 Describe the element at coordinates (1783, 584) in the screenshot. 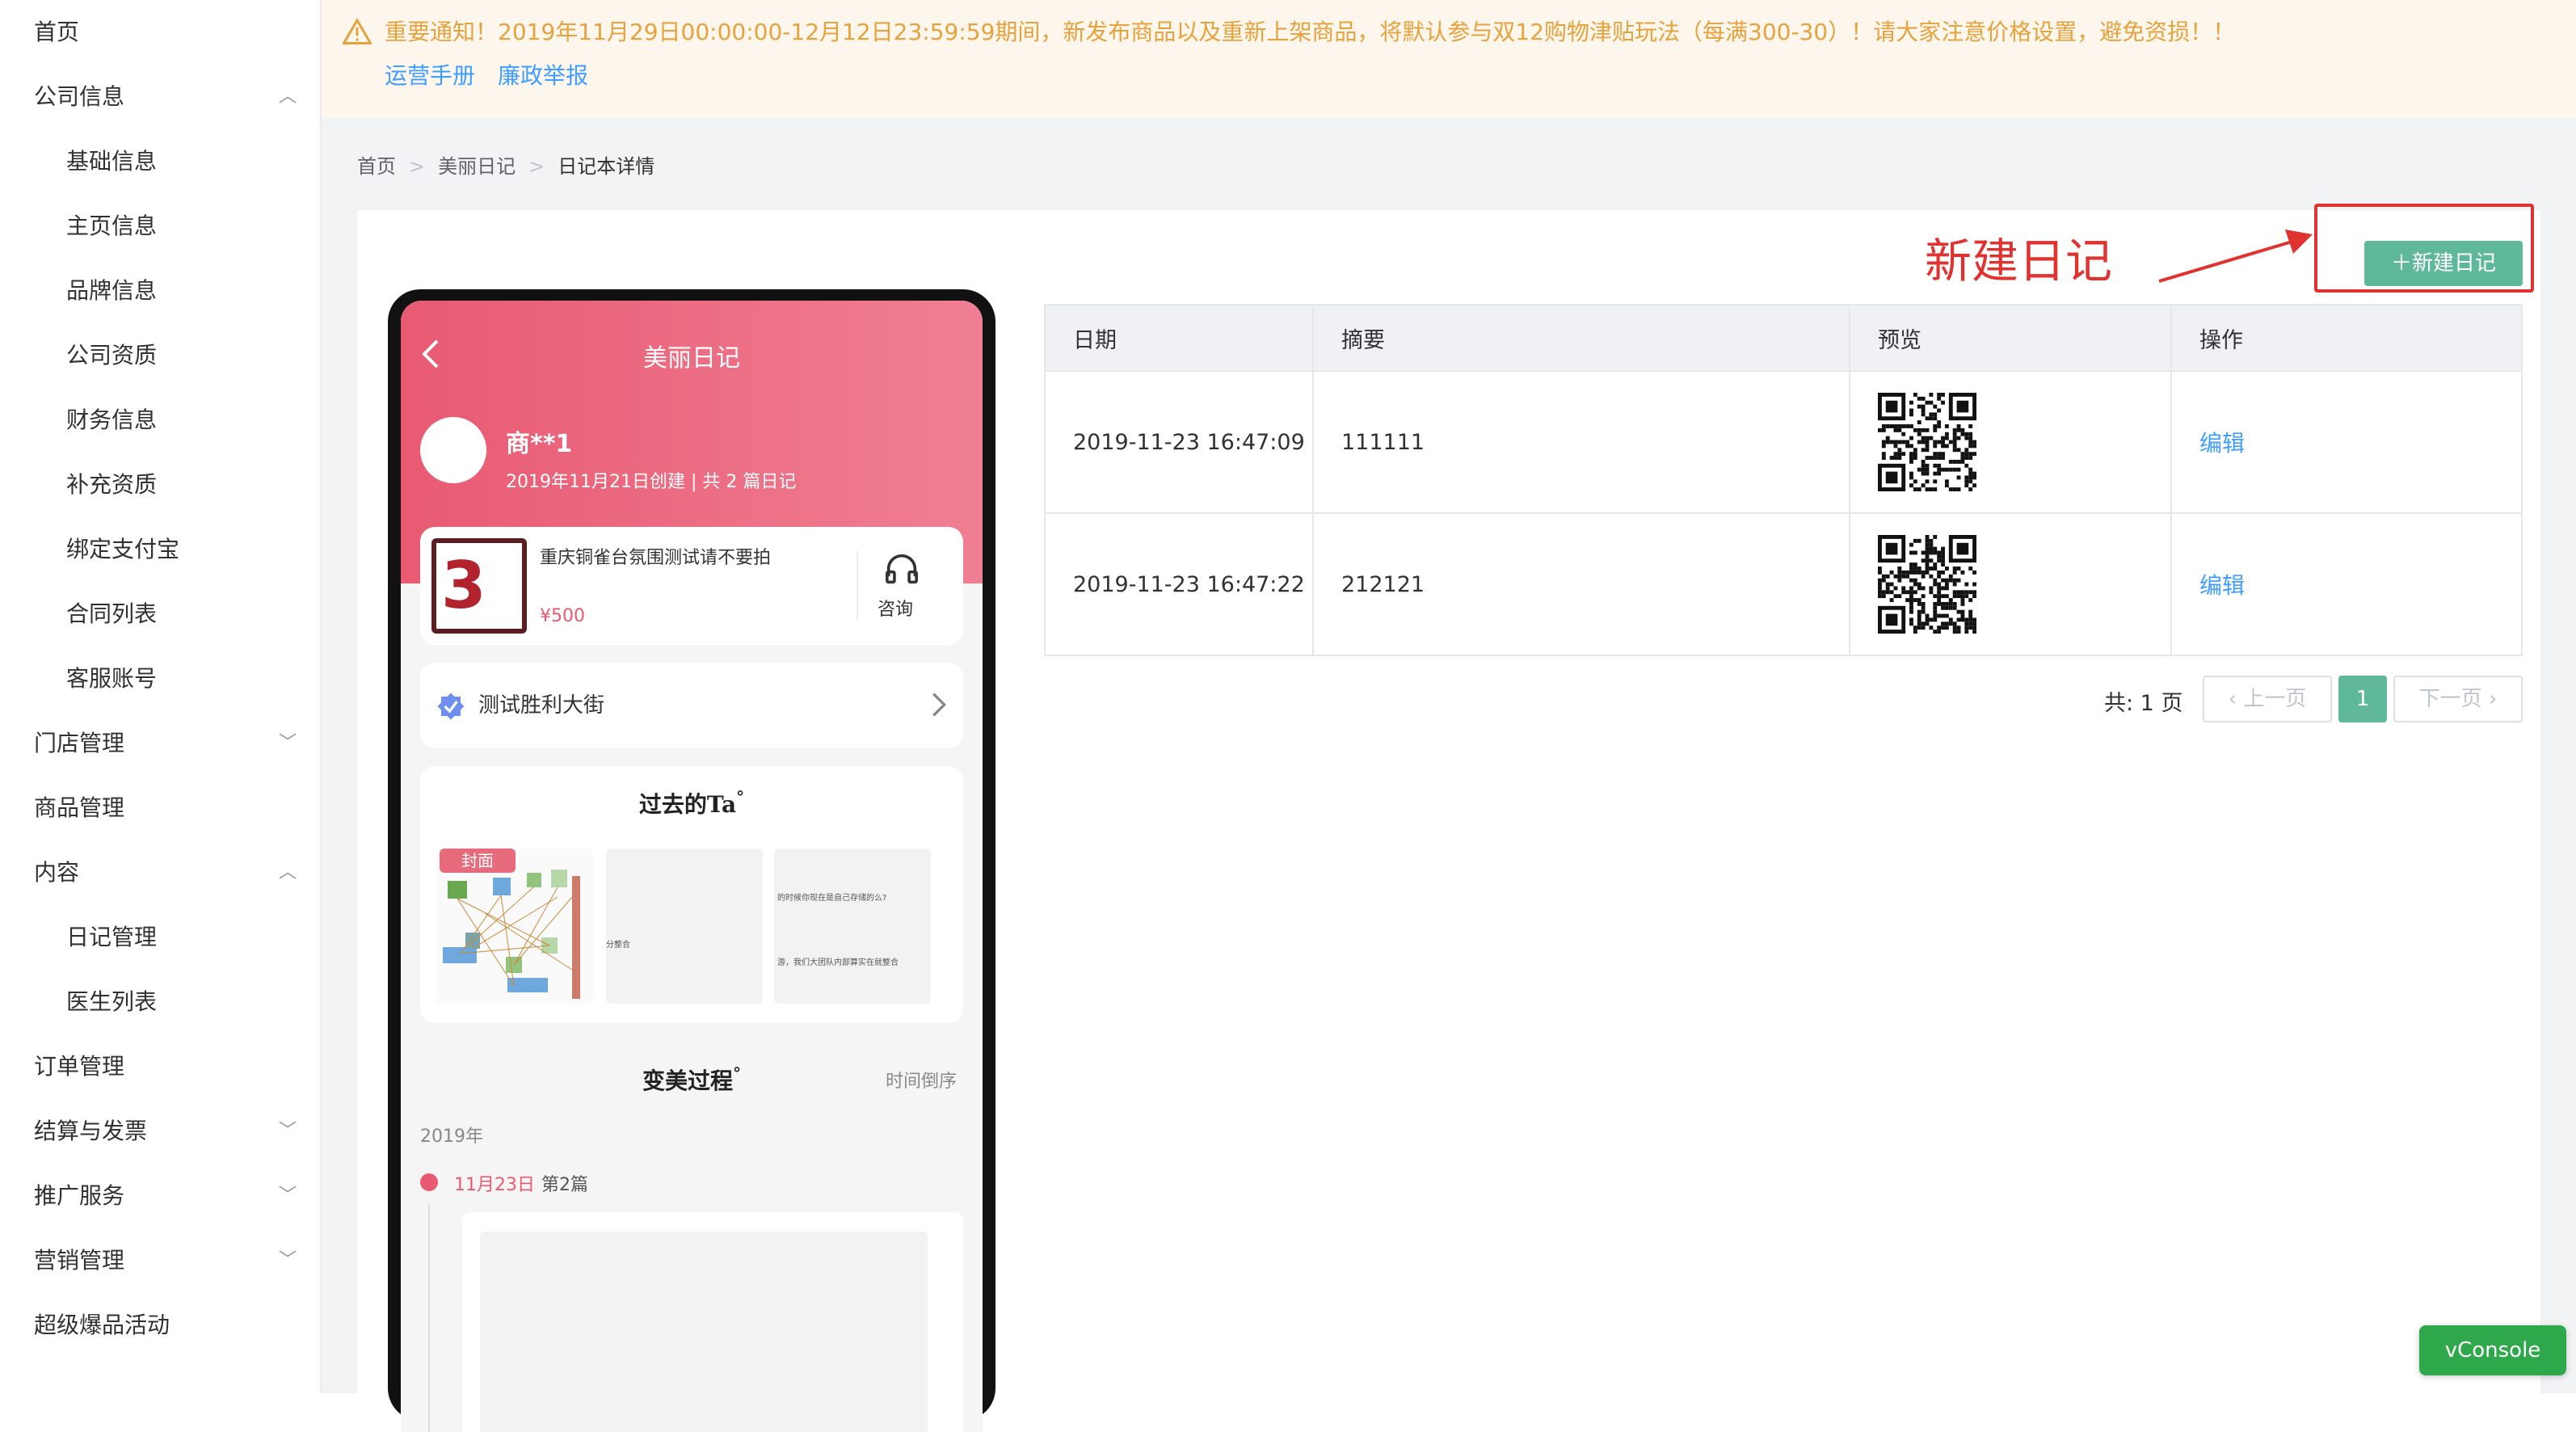

I see `table-row: 2019-11-23 16:47:22 212121 编辑` at that location.